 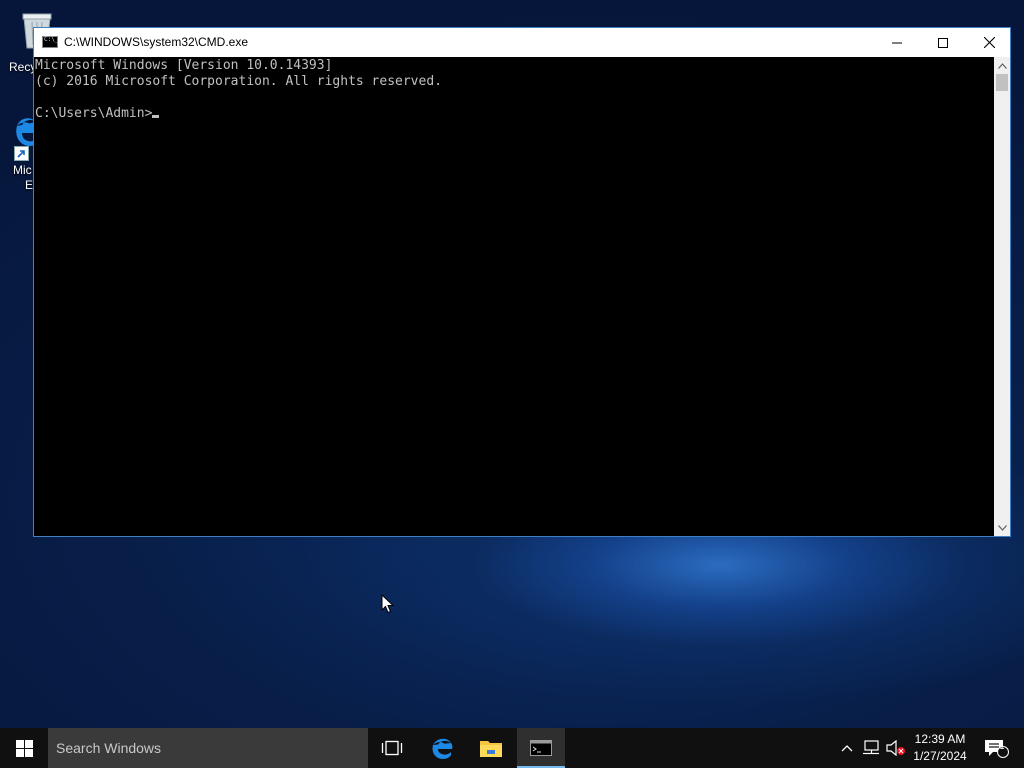 I want to click on network-button, so click(x=871, y=748).